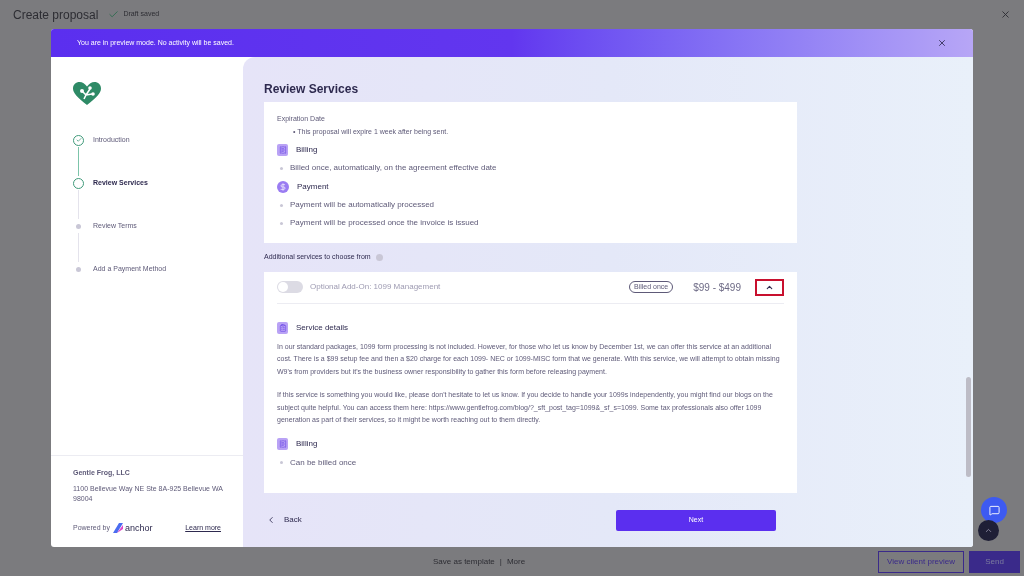  Describe the element at coordinates (968, 427) in the screenshot. I see `scrollbar-thumb` at that location.